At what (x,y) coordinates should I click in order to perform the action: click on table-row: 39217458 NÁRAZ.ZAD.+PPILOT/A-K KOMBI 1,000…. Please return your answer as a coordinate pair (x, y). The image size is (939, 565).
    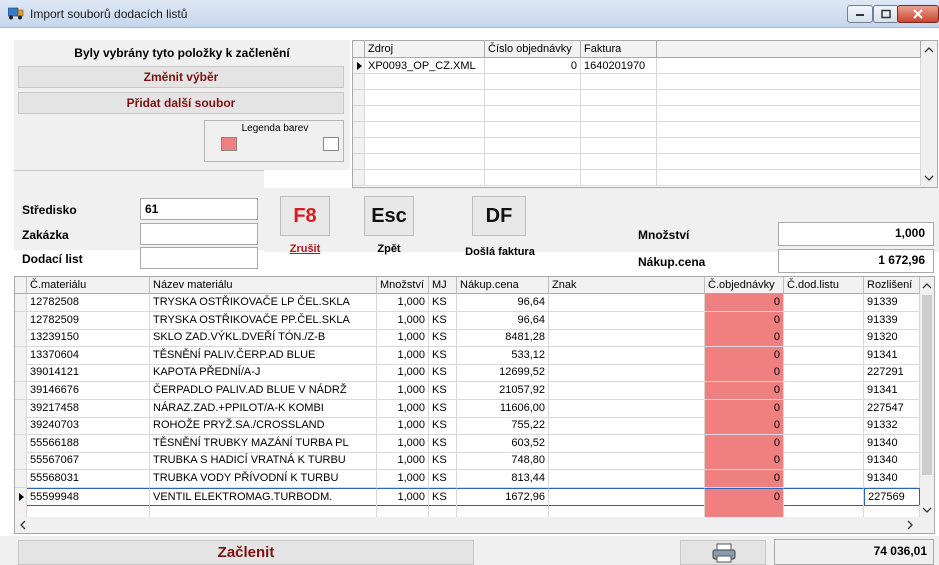
    Looking at the image, I should click on (467, 408).